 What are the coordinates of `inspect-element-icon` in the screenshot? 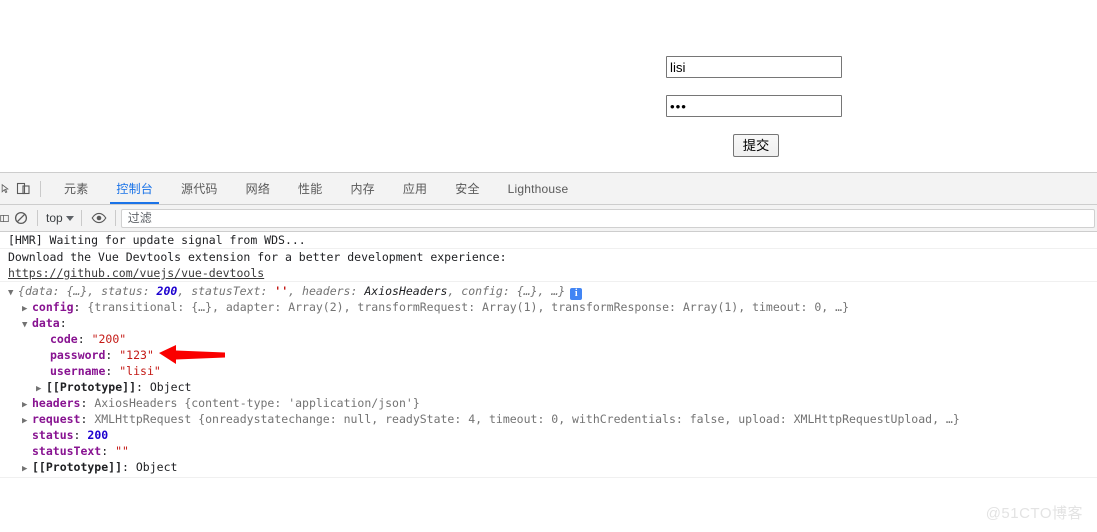 It's located at (5, 188).